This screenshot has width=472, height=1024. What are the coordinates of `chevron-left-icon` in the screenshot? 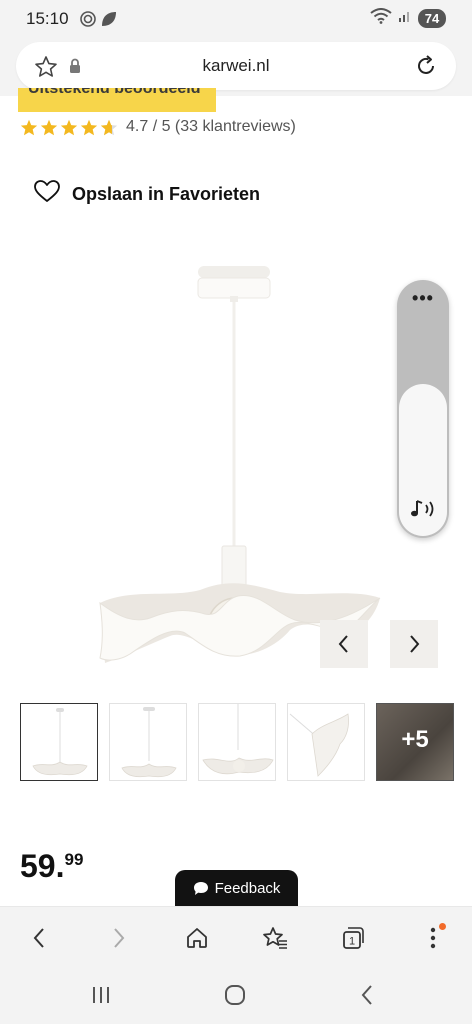 It's located at (343, 644).